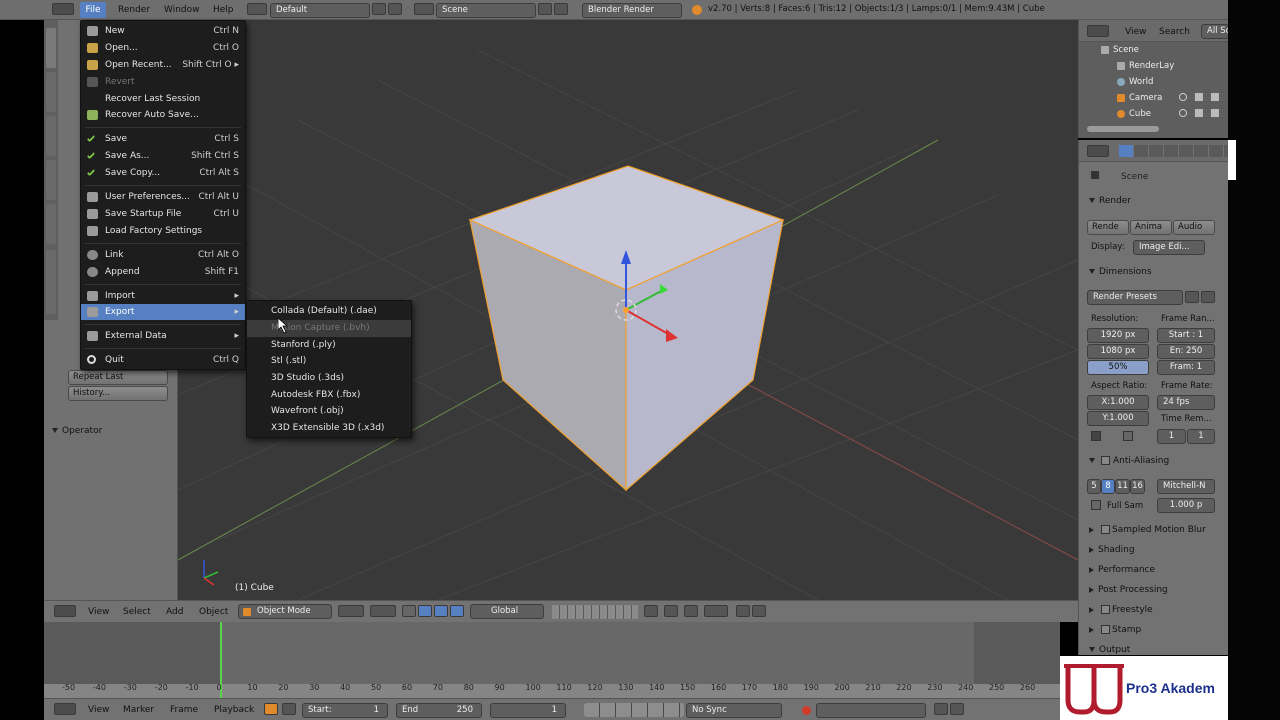 This screenshot has width=1280, height=720. Describe the element at coordinates (285, 611) in the screenshot. I see `mode-select: Object Mode` at that location.